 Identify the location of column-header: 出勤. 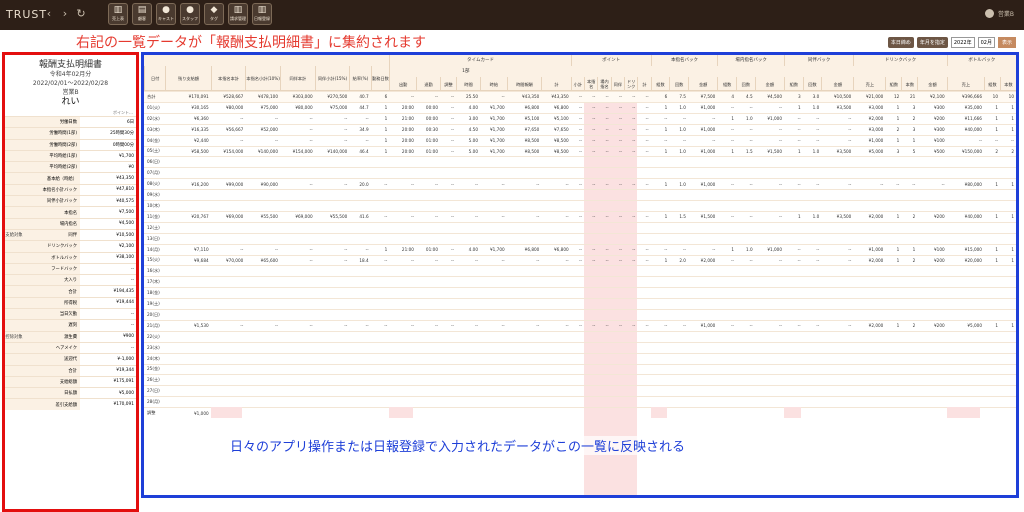
(402, 84).